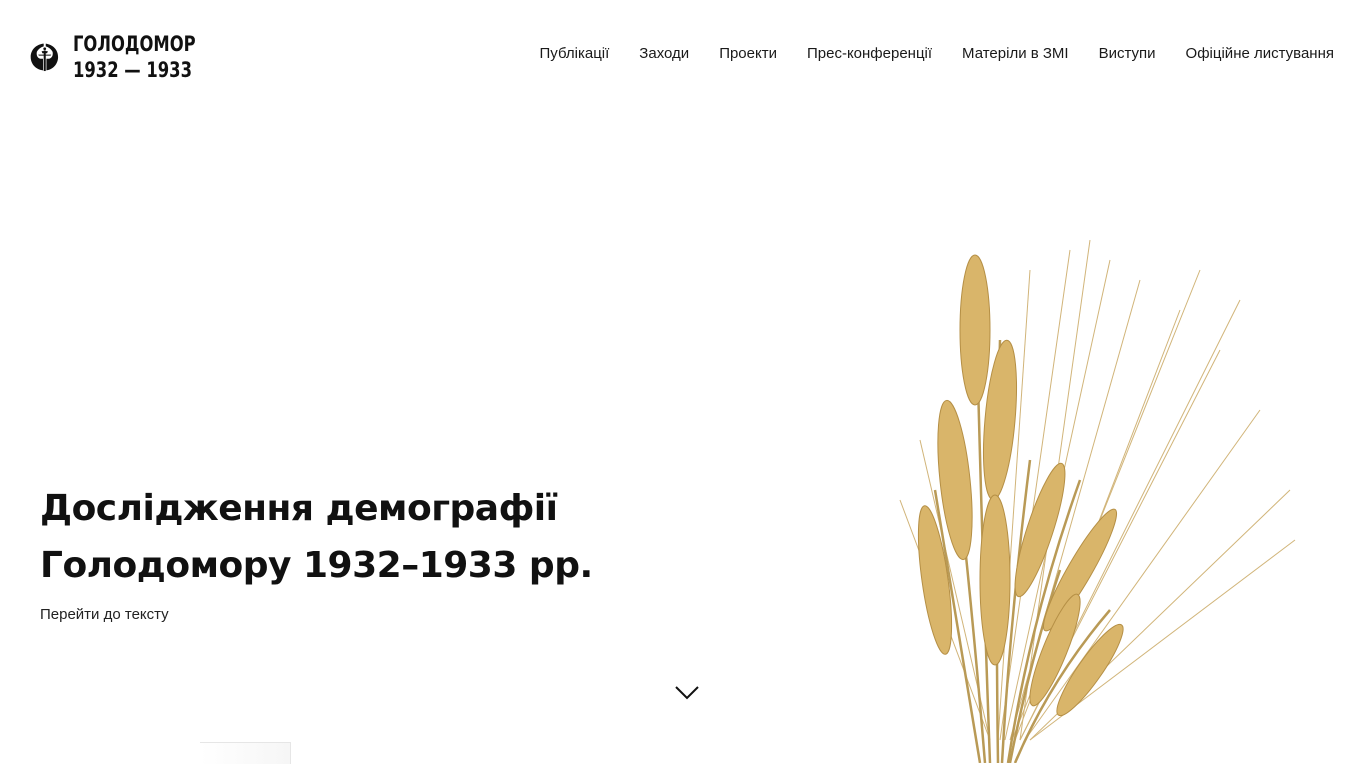  I want to click on hero-title-line2: Голодомору 1932–1933 рр., so click(316, 565).